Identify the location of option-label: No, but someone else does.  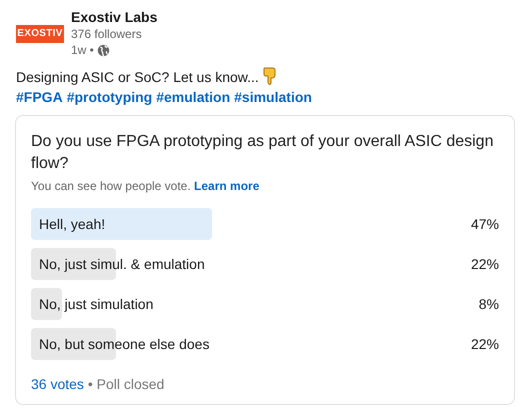
(124, 344).